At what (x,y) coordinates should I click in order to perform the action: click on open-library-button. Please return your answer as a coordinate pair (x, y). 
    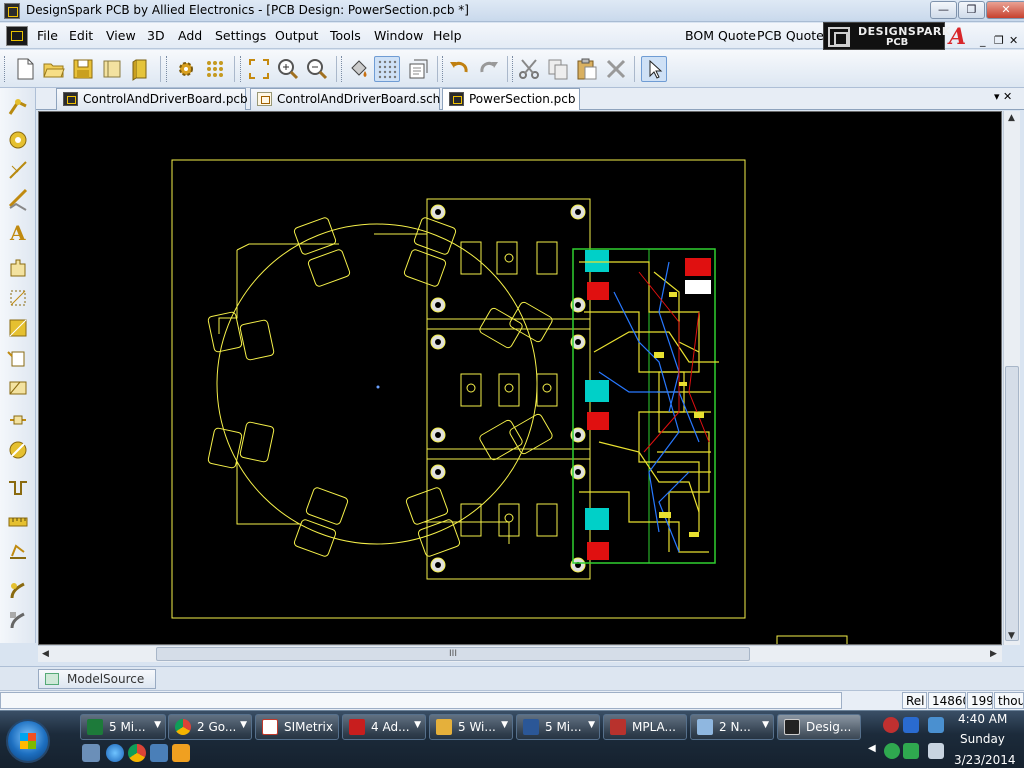
    Looking at the image, I should click on (112, 69).